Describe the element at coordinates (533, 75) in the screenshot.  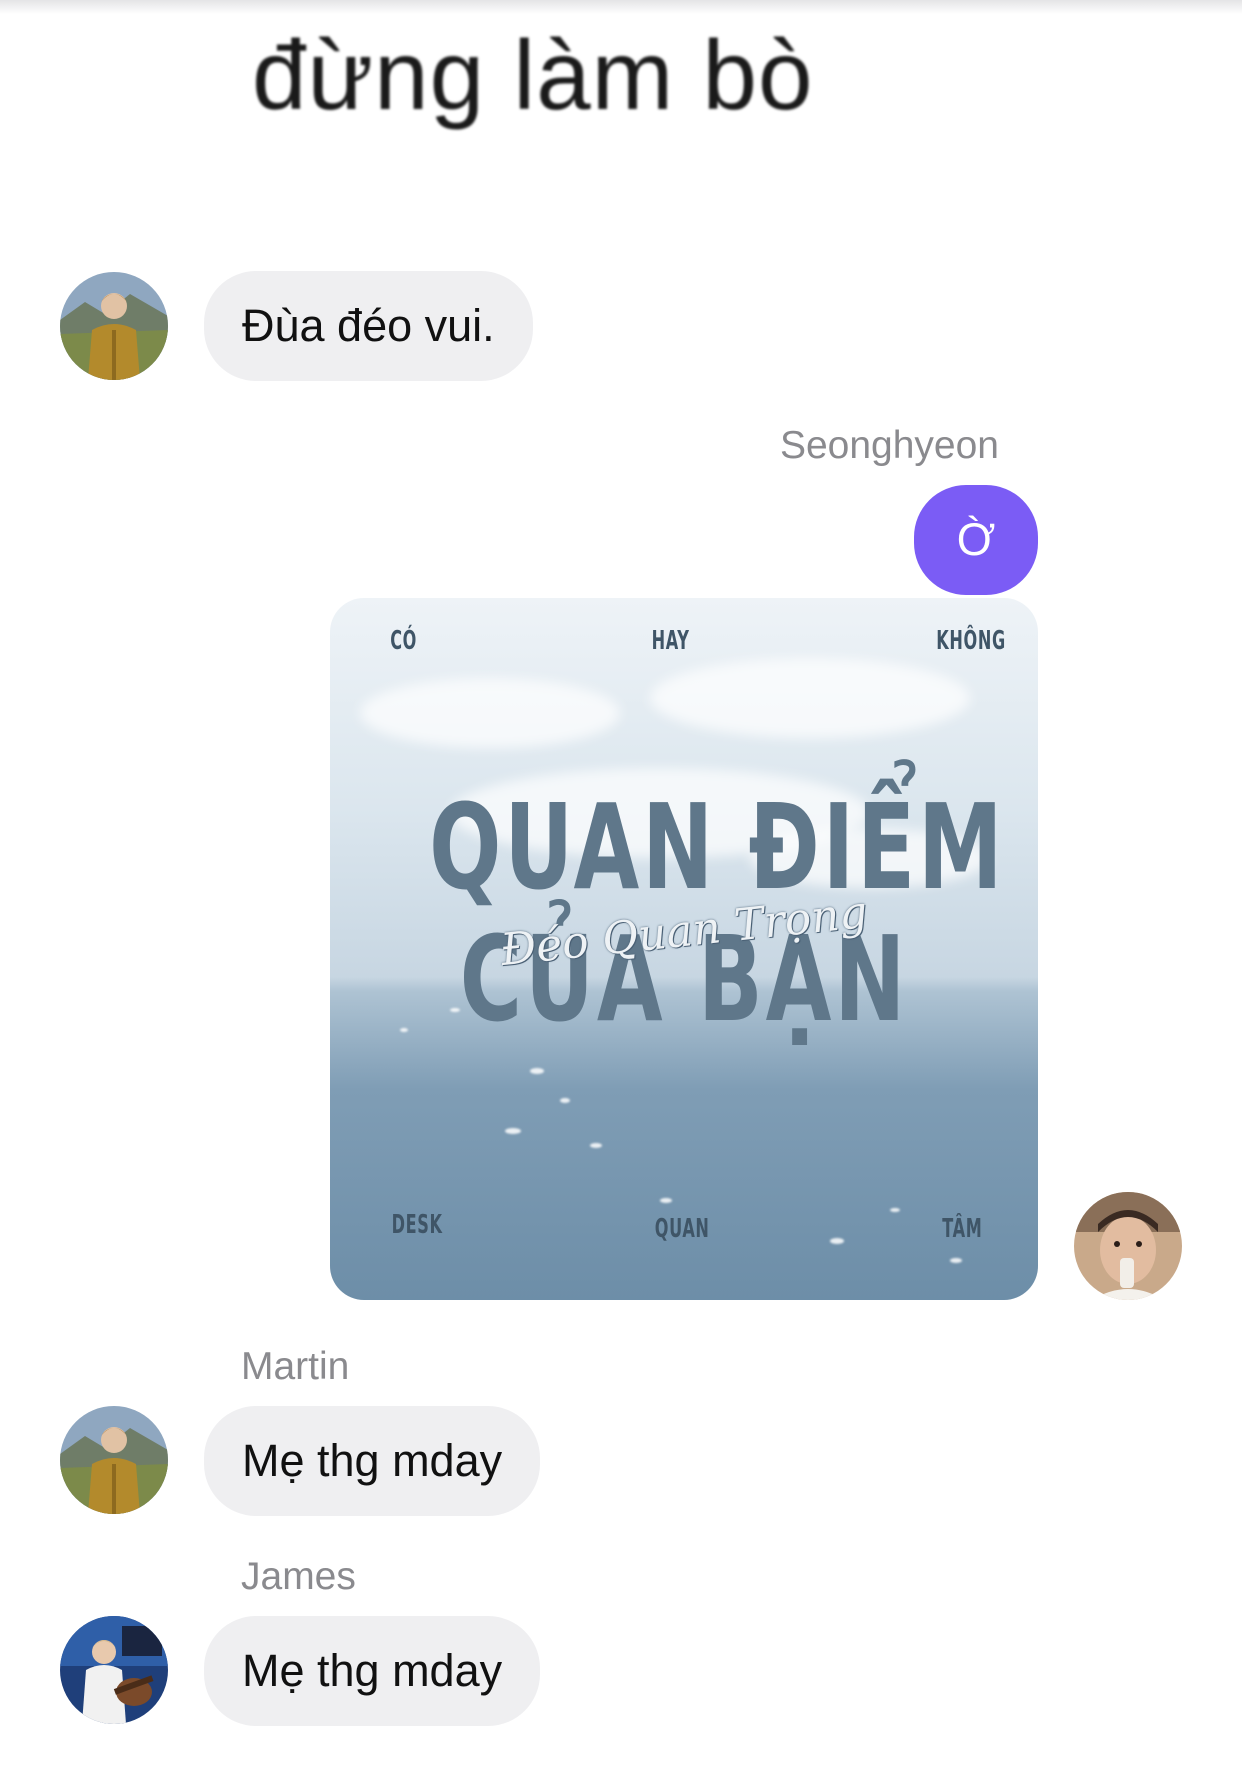
I see `meme-image-caption: đừng làm bò` at that location.